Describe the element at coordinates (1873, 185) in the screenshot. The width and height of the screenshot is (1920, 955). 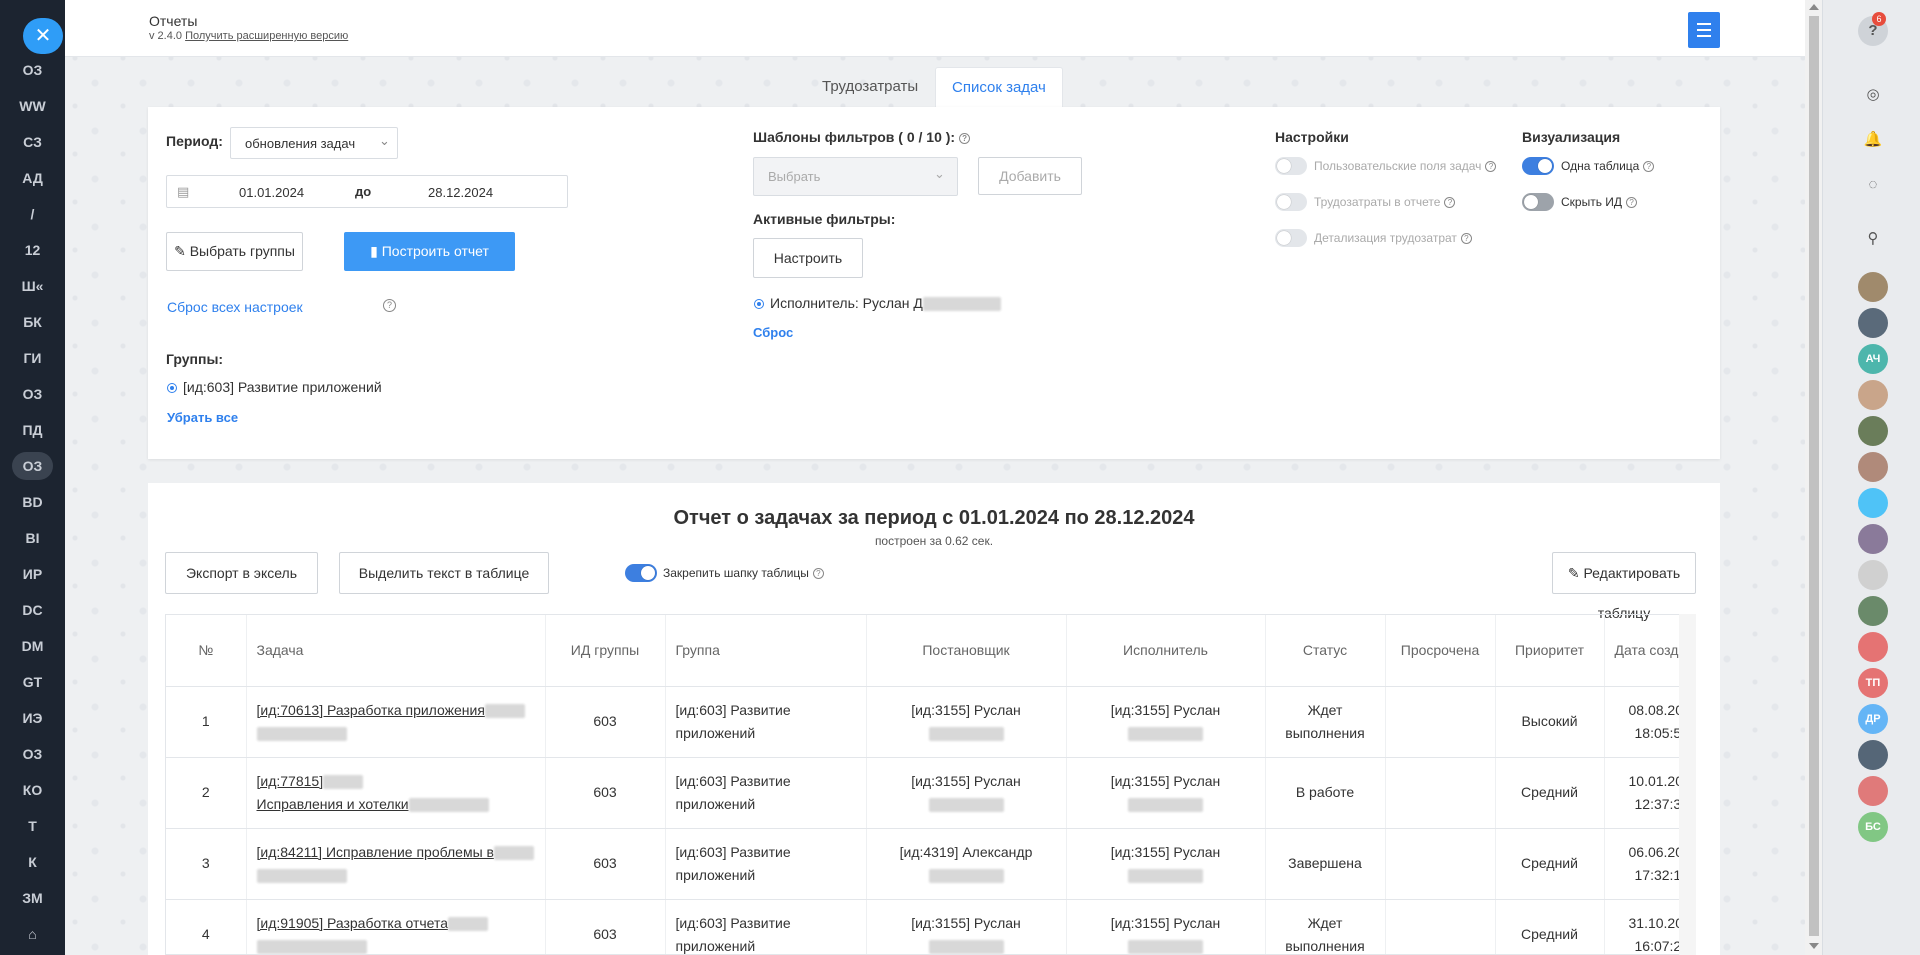
I see `chat-icon: ◌` at that location.